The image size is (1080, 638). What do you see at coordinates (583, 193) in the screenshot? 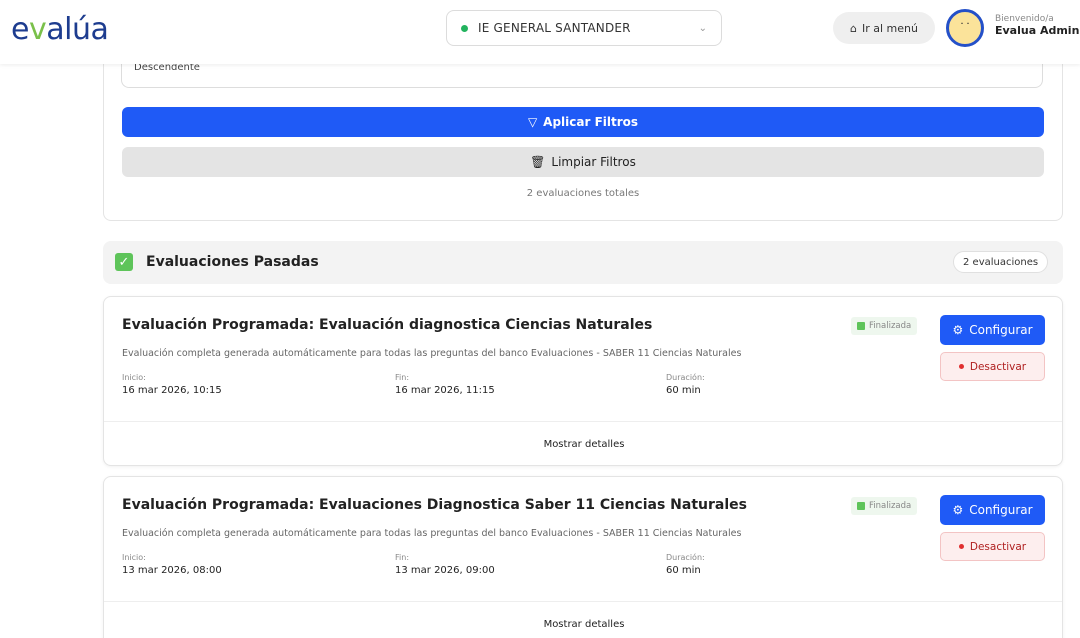
I see `total-evaluations-text: 2 evaluaciones totales` at bounding box center [583, 193].